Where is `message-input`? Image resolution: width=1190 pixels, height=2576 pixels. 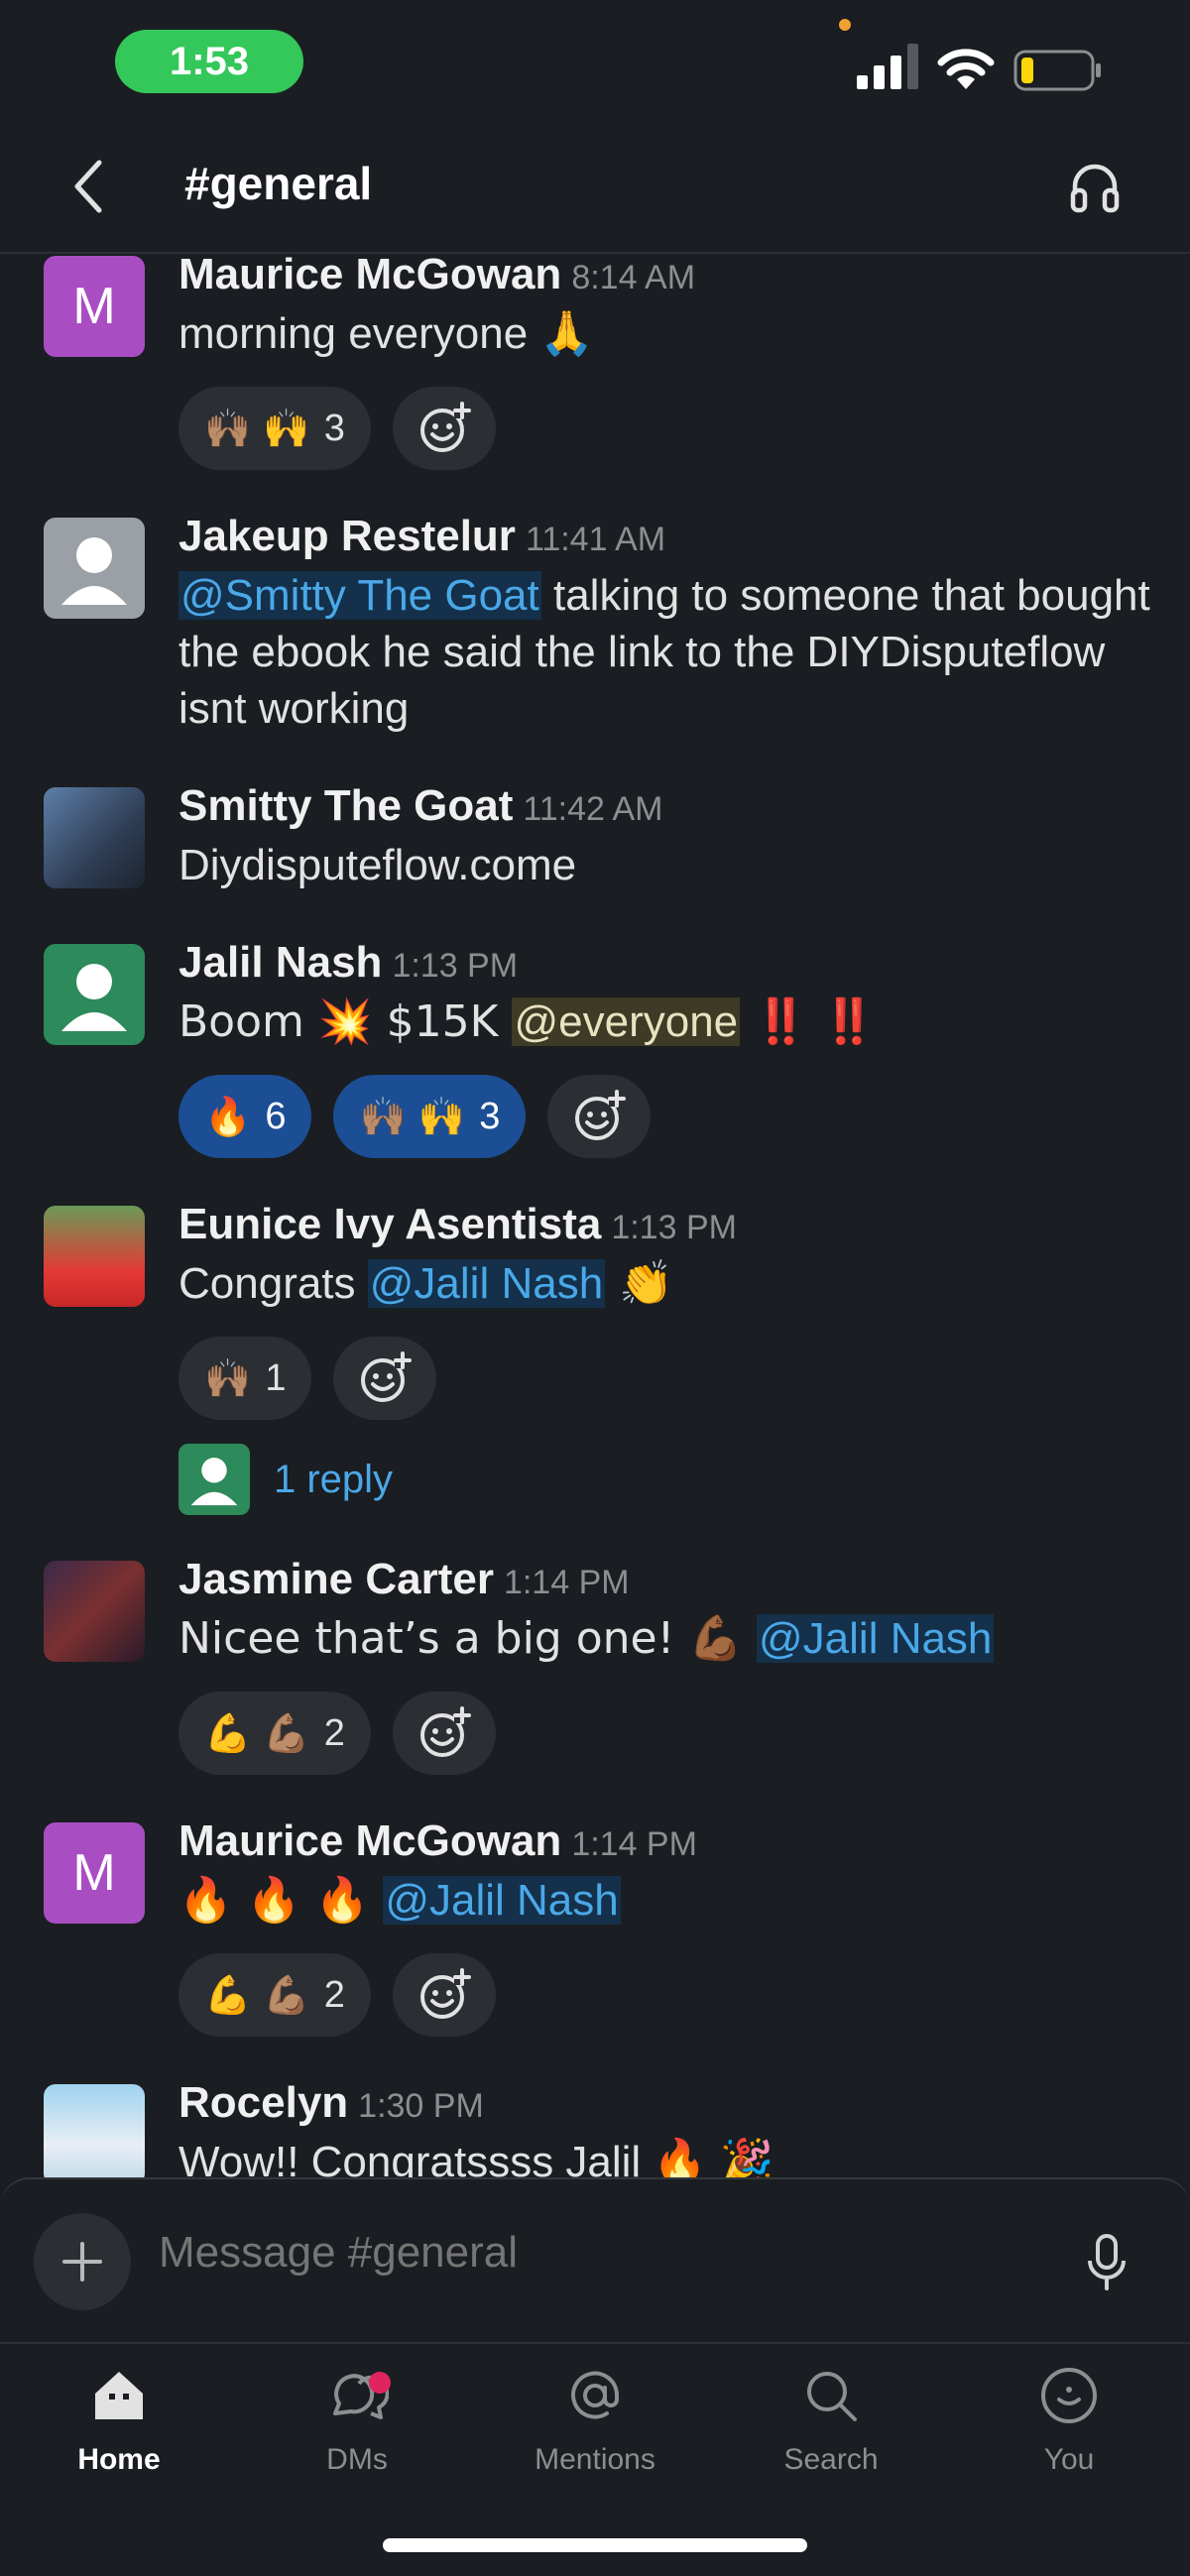 message-input is located at coordinates (555, 2253).